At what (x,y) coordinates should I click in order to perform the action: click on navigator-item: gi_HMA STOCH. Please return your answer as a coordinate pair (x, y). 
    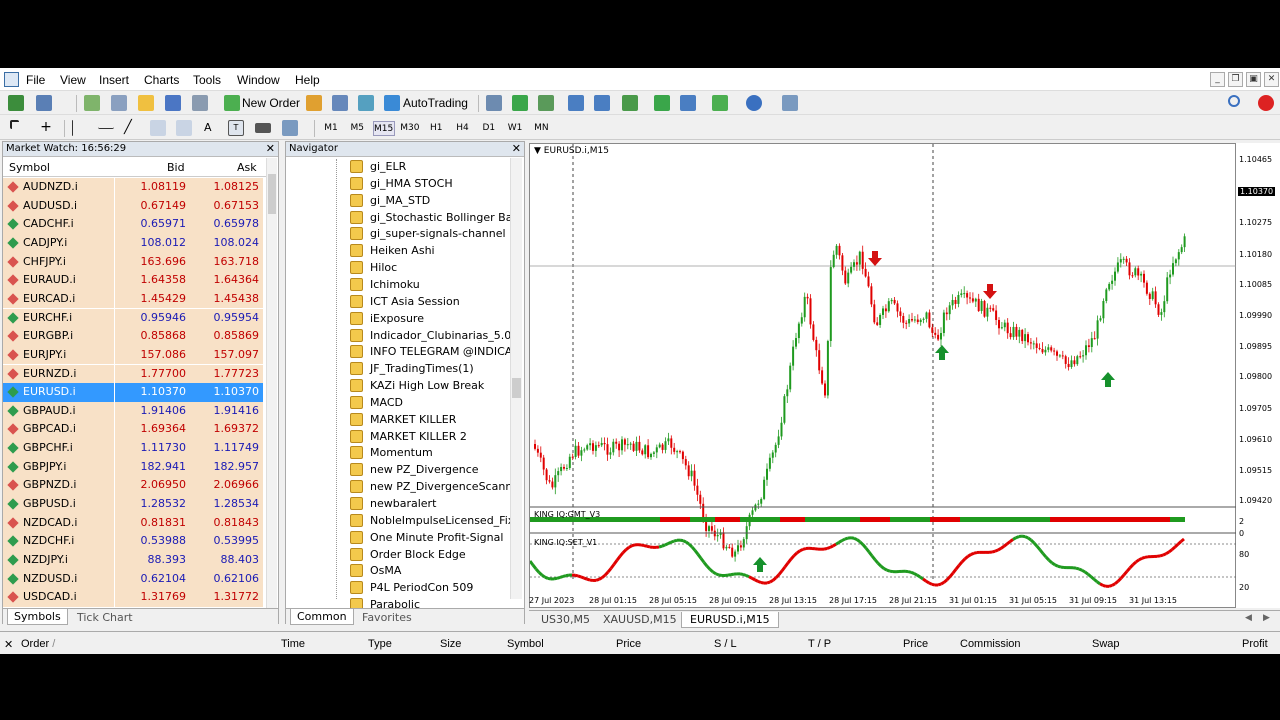
    Looking at the image, I should click on (430, 183).